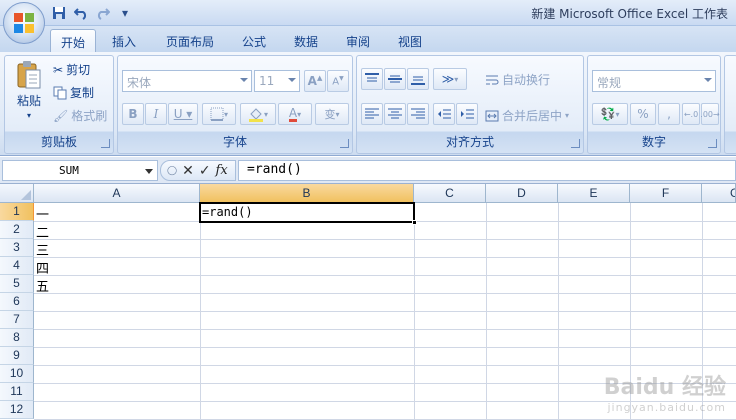 Image resolution: width=736 pixels, height=420 pixels. I want to click on tab-formulas: 公式, so click(254, 40).